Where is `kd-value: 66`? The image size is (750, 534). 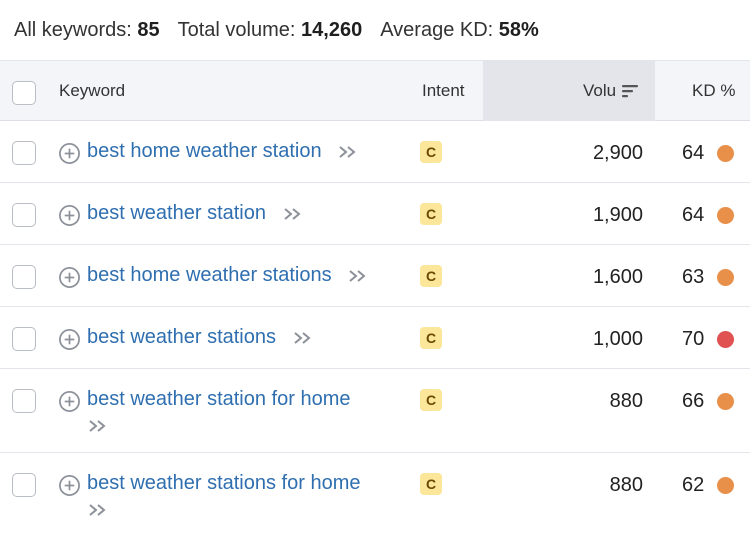
kd-value: 66 is located at coordinates (693, 401).